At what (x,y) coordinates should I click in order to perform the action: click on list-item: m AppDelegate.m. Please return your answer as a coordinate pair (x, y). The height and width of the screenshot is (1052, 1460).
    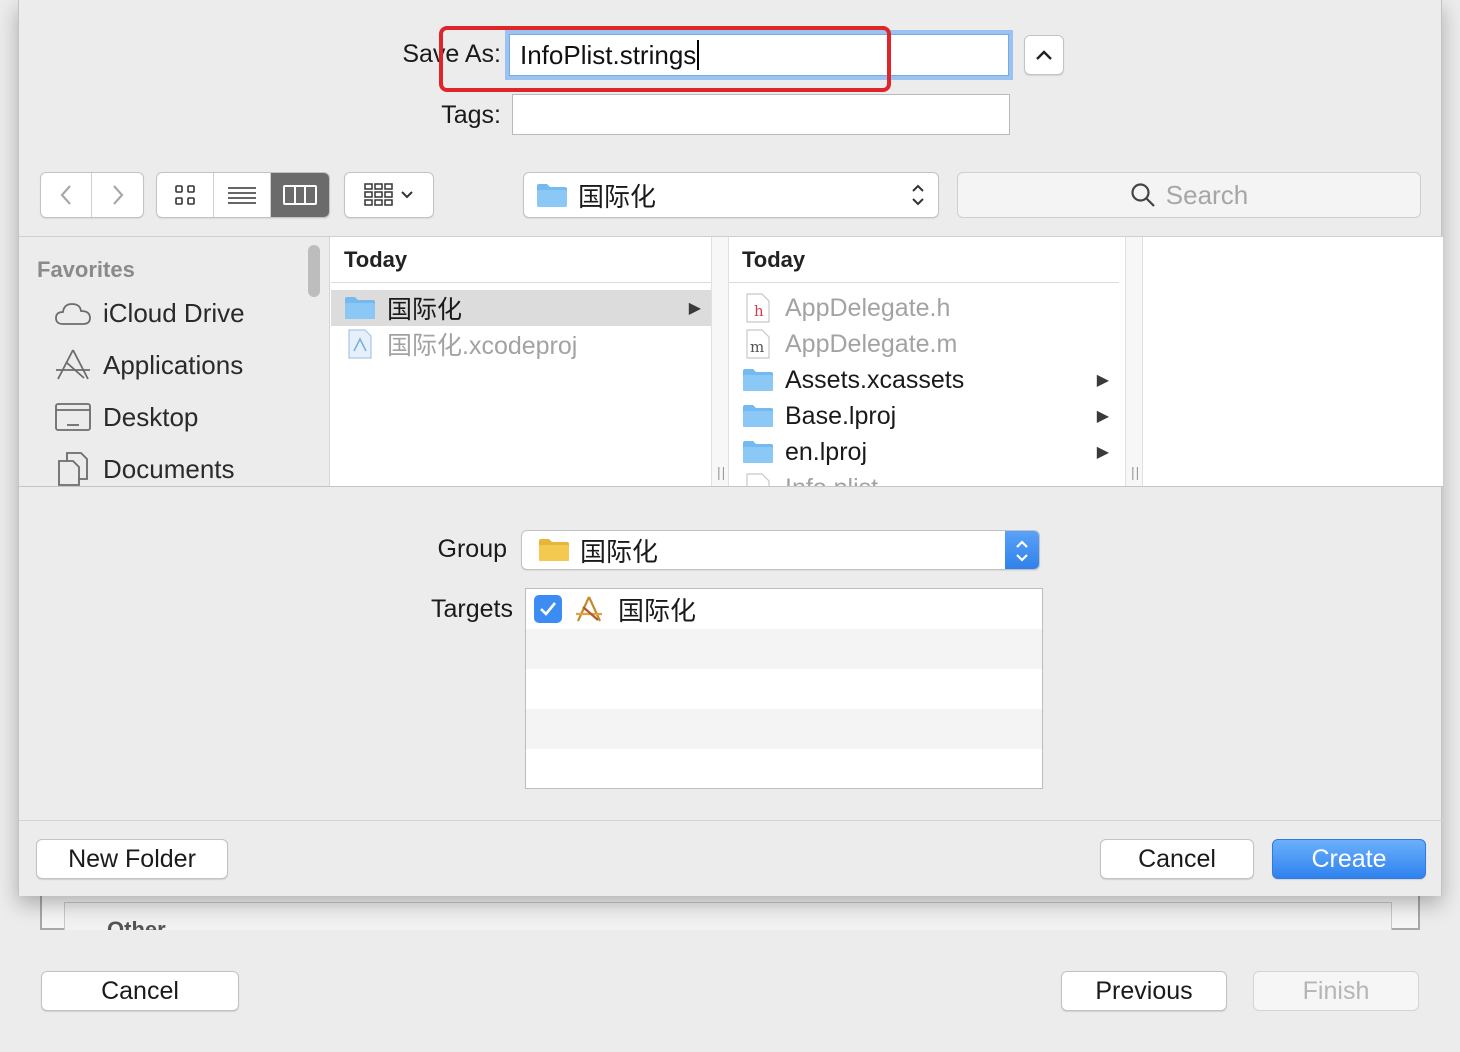
    Looking at the image, I should click on (924, 344).